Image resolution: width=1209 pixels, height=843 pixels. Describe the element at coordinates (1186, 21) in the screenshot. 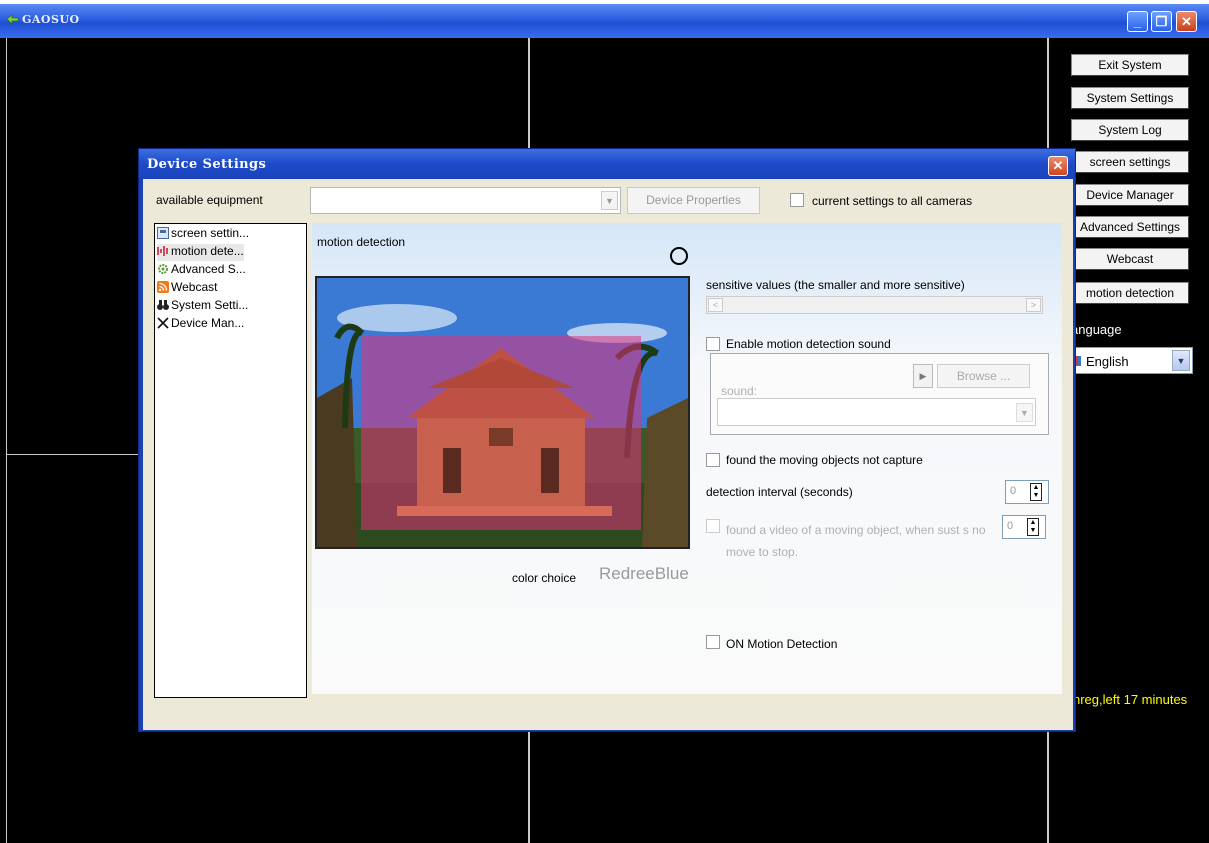

I see `close-app-button: ✕` at that location.